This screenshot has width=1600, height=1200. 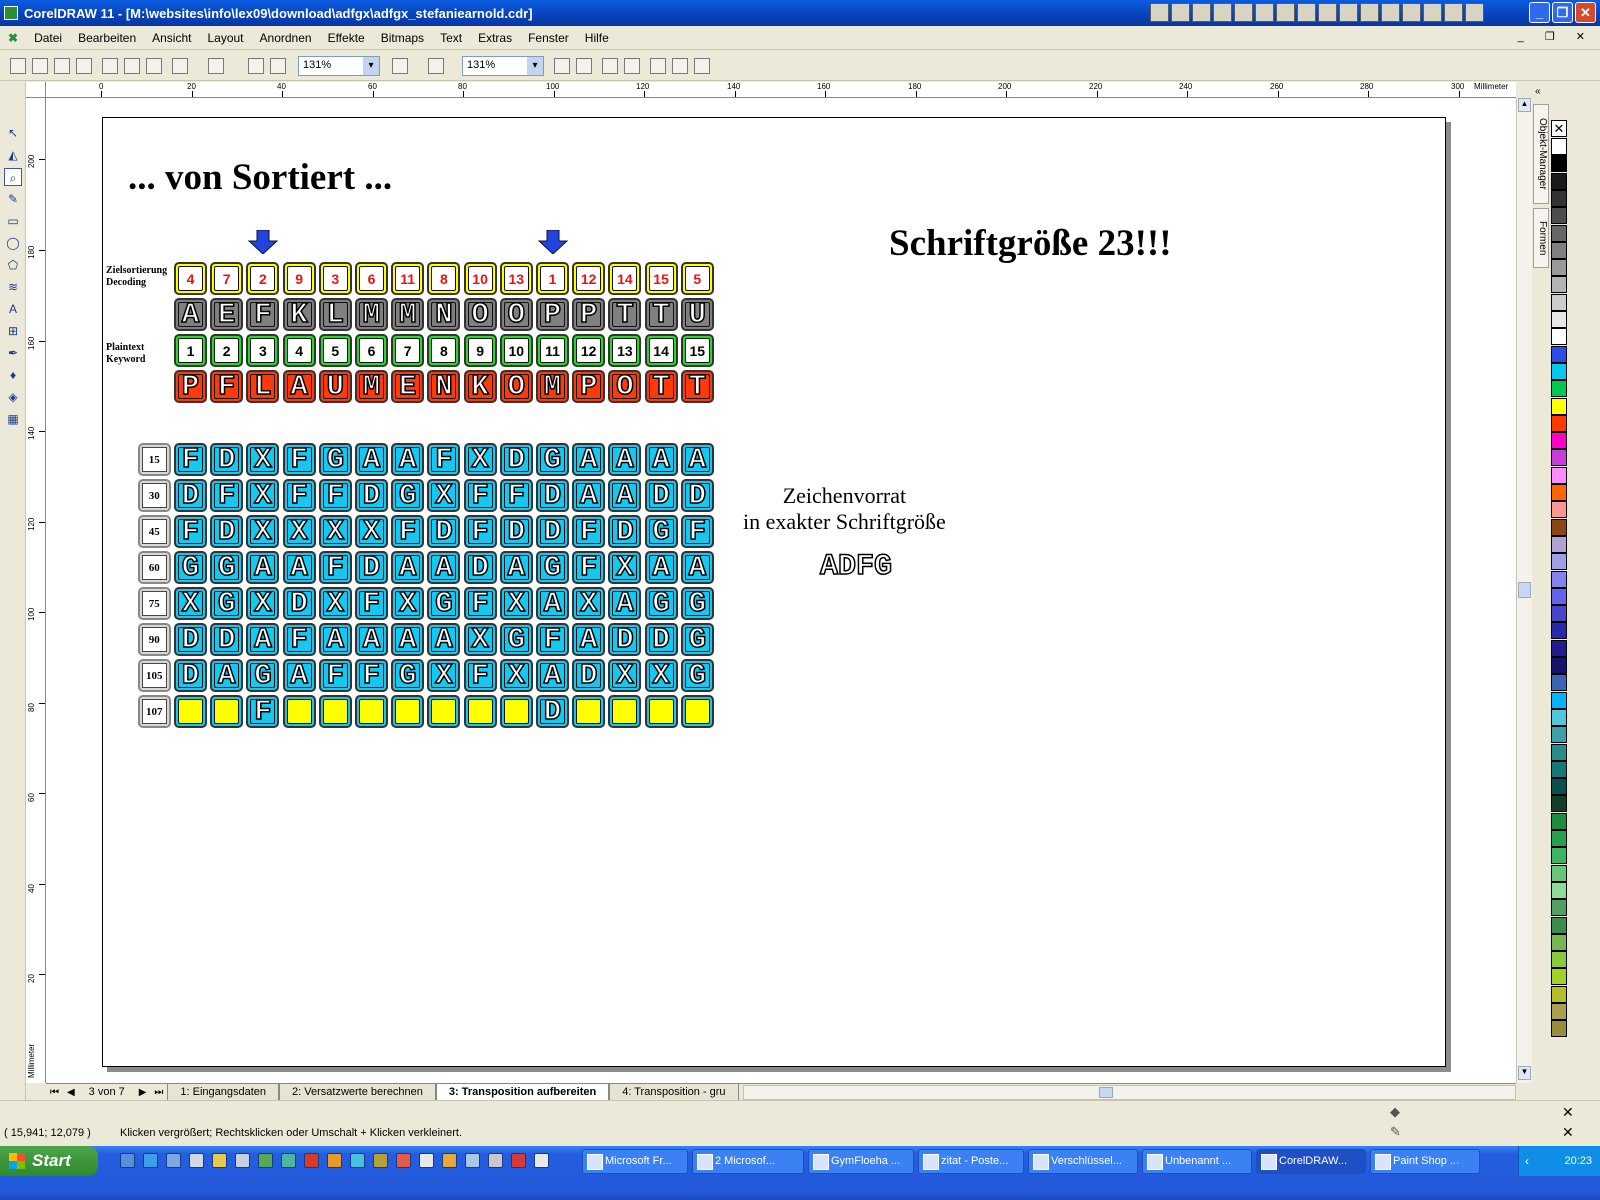 I want to click on decoding-cell: 11, so click(x=408, y=278).